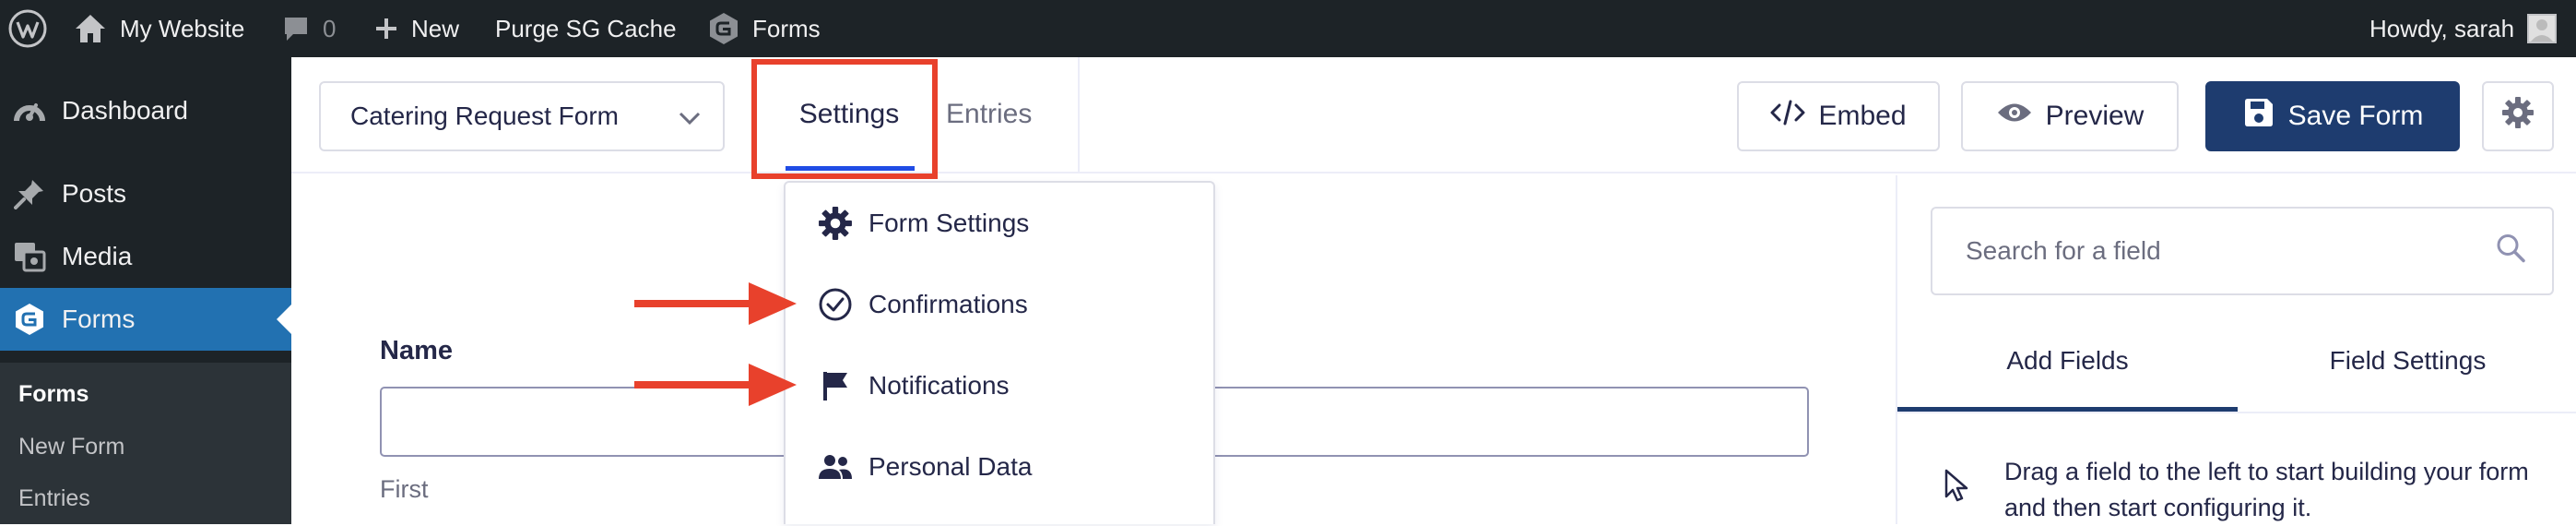  Describe the element at coordinates (27, 28) in the screenshot. I see `wordpress-logo-icon` at that location.